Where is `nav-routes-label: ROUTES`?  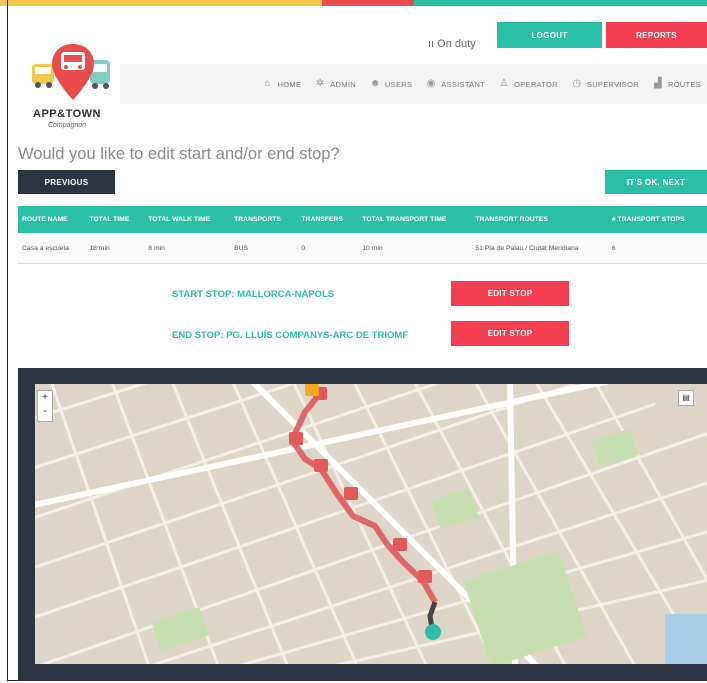
nav-routes-label: ROUTES is located at coordinates (684, 84).